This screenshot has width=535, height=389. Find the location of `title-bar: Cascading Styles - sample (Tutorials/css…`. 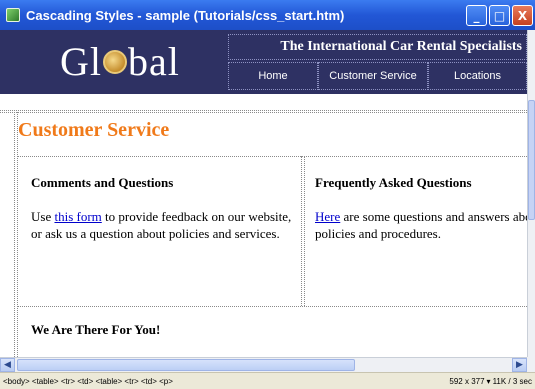

title-bar: Cascading Styles - sample (Tutorials/css… is located at coordinates (267, 15).